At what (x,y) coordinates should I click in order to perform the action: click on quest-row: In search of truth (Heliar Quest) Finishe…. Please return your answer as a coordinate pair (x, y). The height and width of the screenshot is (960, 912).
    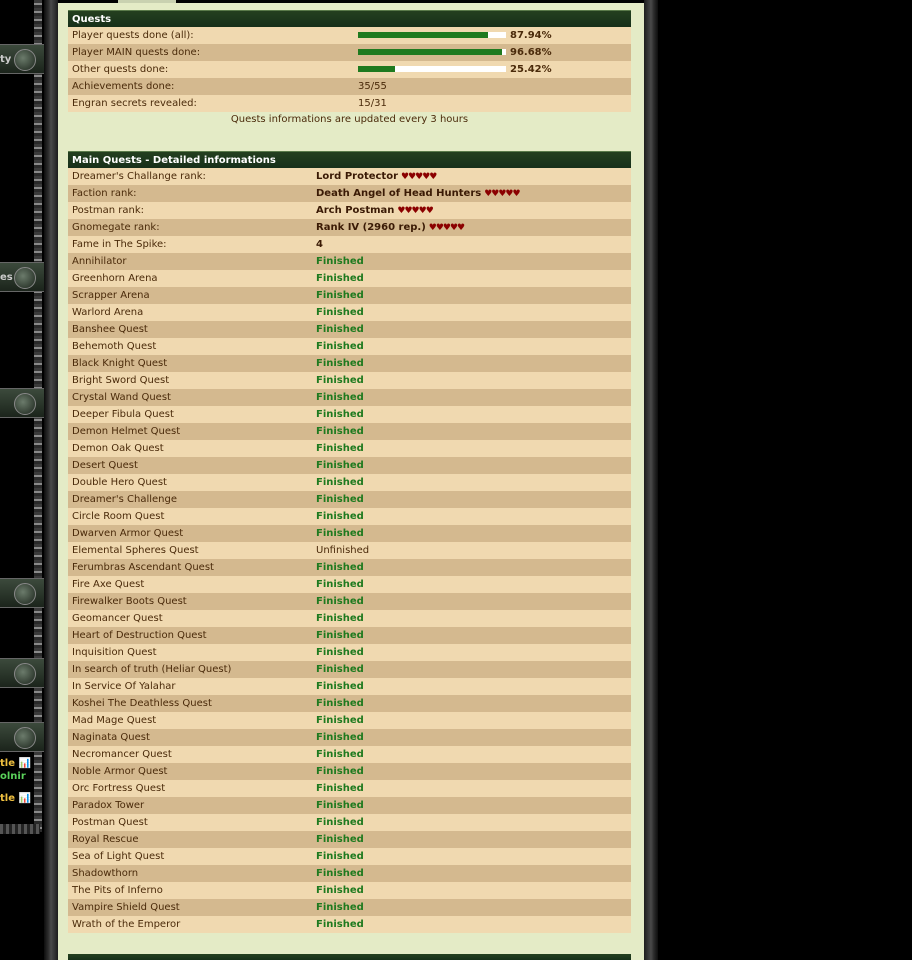
    Looking at the image, I should click on (349, 669).